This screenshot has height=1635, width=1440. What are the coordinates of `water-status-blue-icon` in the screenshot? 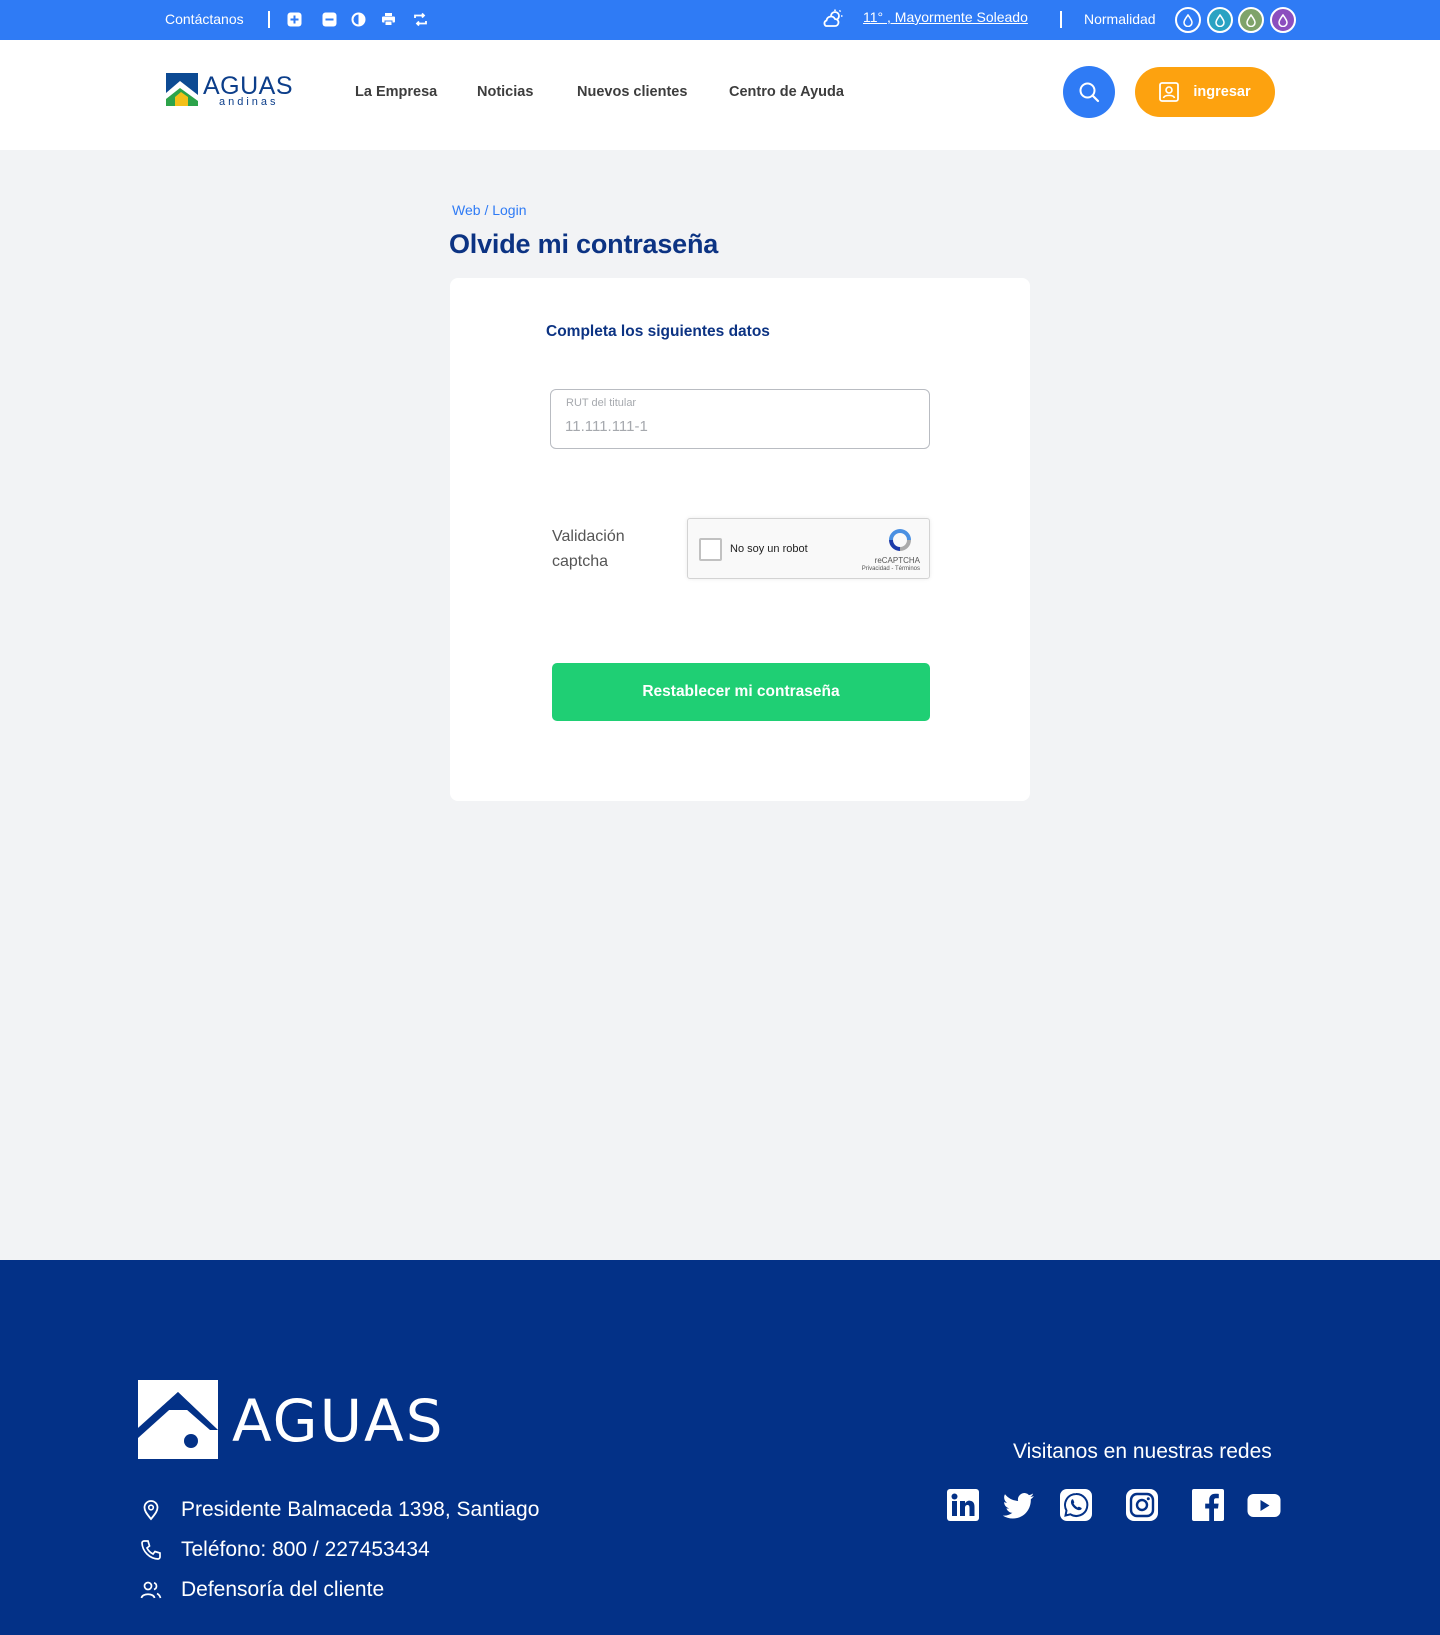 It's located at (1188, 20).